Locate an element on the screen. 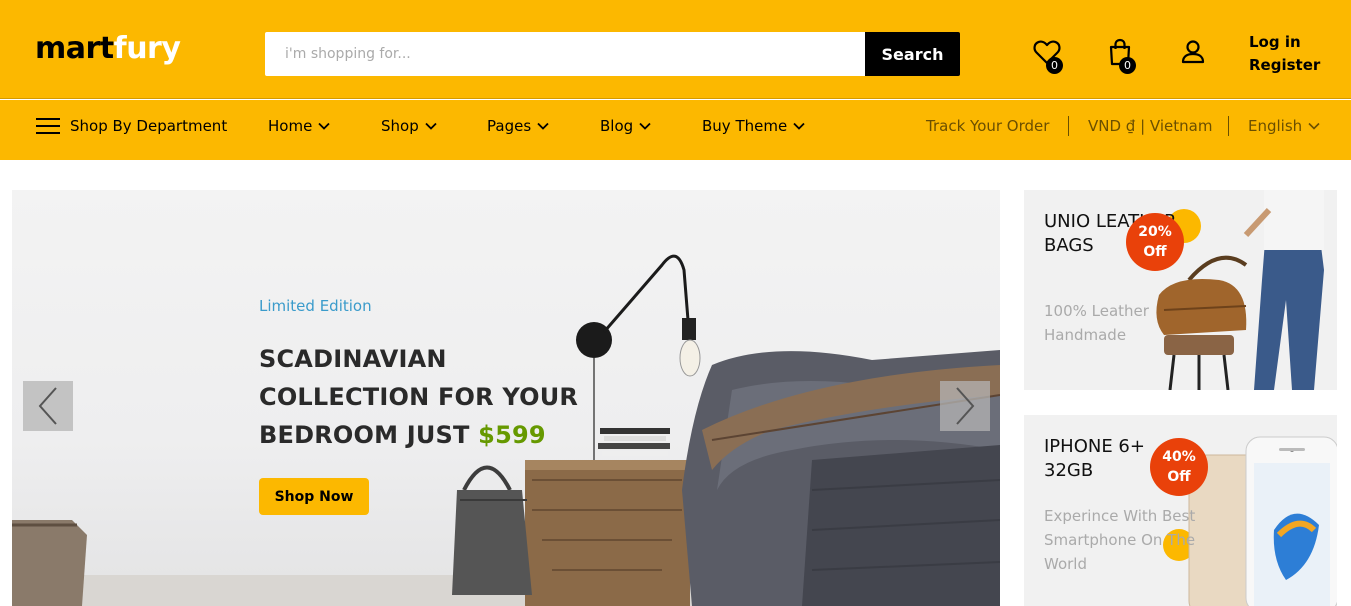 This screenshot has width=1351, height=606. user-icon is located at coordinates (1193, 52).